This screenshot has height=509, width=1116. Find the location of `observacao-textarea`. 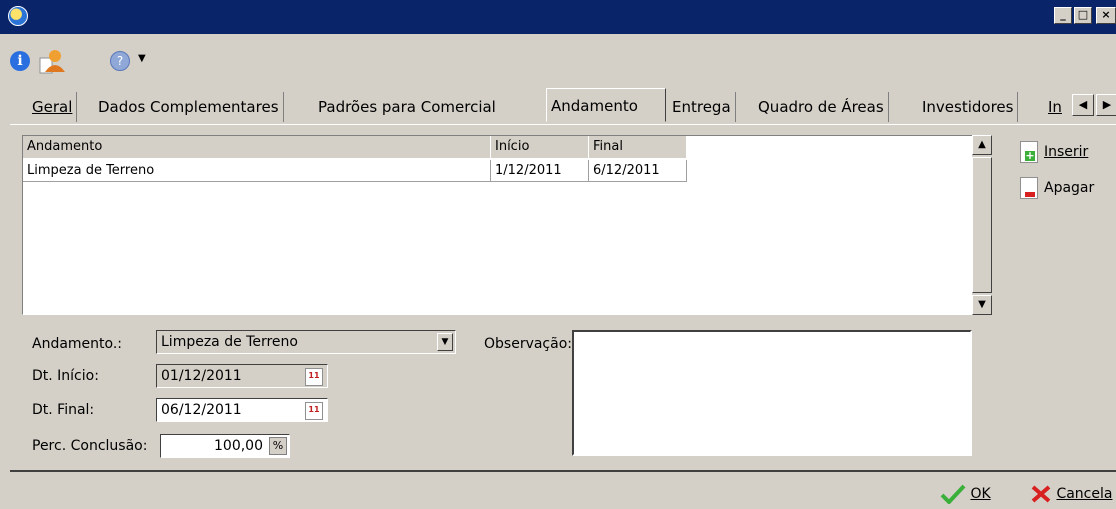

observacao-textarea is located at coordinates (772, 393).